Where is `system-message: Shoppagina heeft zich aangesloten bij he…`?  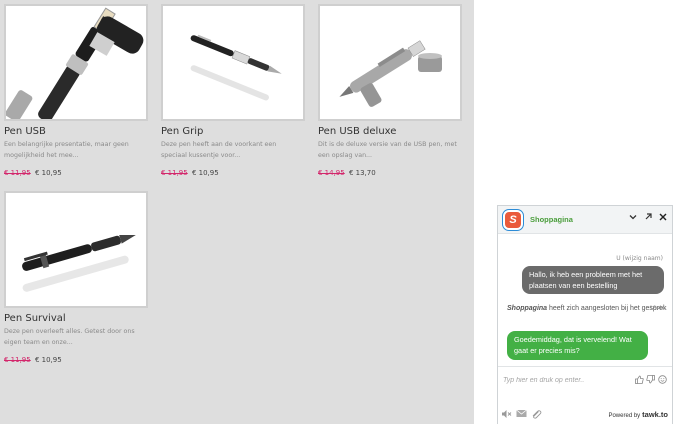
system-message: Shoppagina heeft zich aangesloten bij he… is located at coordinates (587, 309).